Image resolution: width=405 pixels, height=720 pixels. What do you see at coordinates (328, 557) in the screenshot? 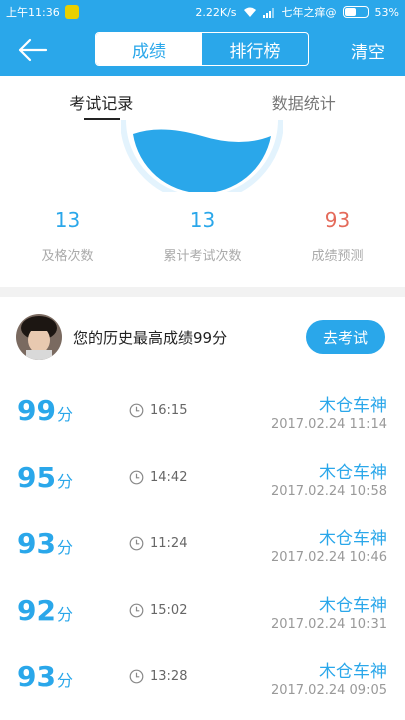
I see `record-date: 2017.02.24 10:46` at bounding box center [328, 557].